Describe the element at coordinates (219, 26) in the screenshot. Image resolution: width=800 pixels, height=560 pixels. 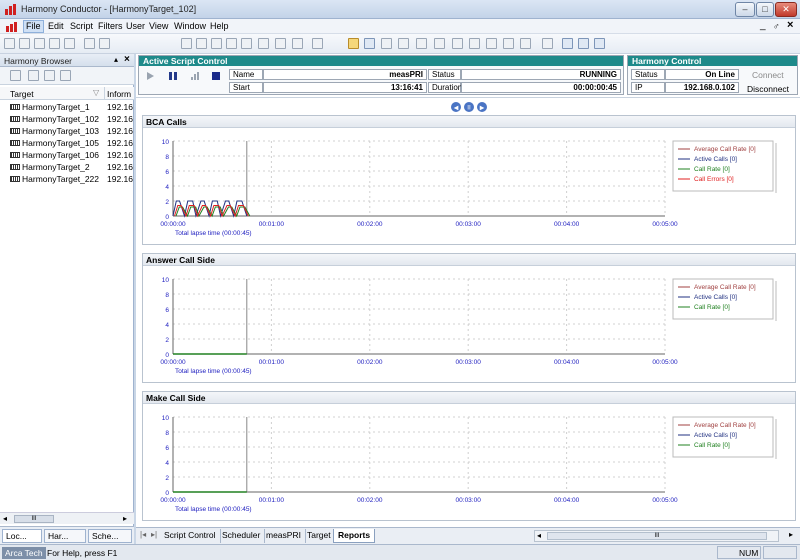
I see `menu-help: Help` at that location.